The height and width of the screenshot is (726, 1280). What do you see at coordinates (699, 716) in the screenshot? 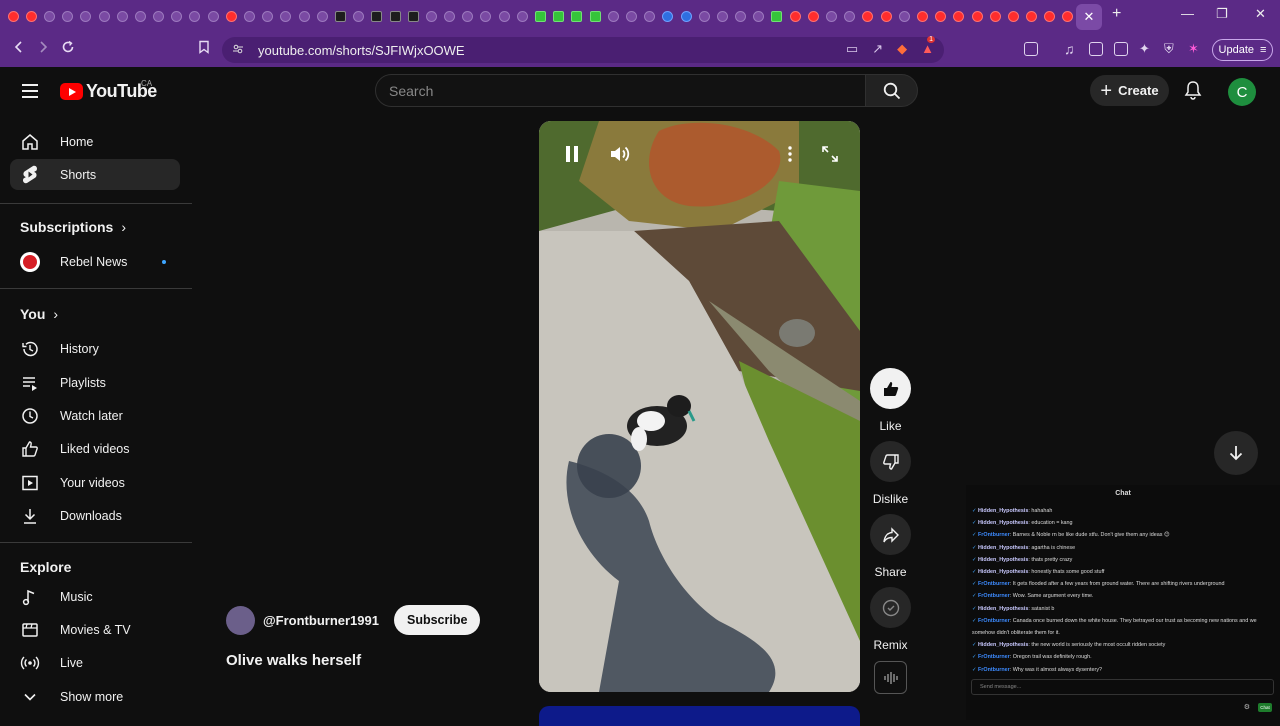
I see `next-short-preview` at bounding box center [699, 716].